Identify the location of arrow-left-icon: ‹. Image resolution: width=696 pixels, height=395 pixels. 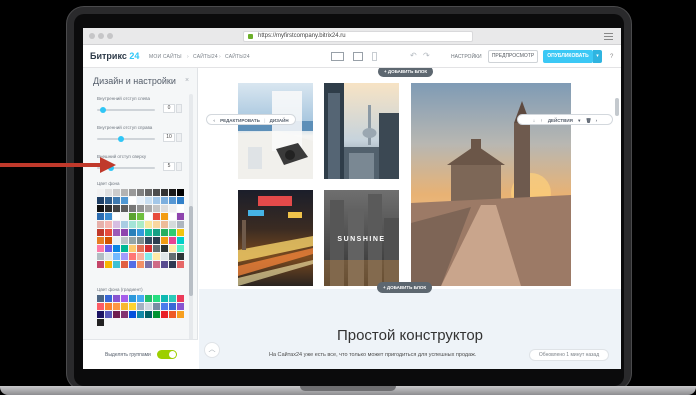
(214, 120).